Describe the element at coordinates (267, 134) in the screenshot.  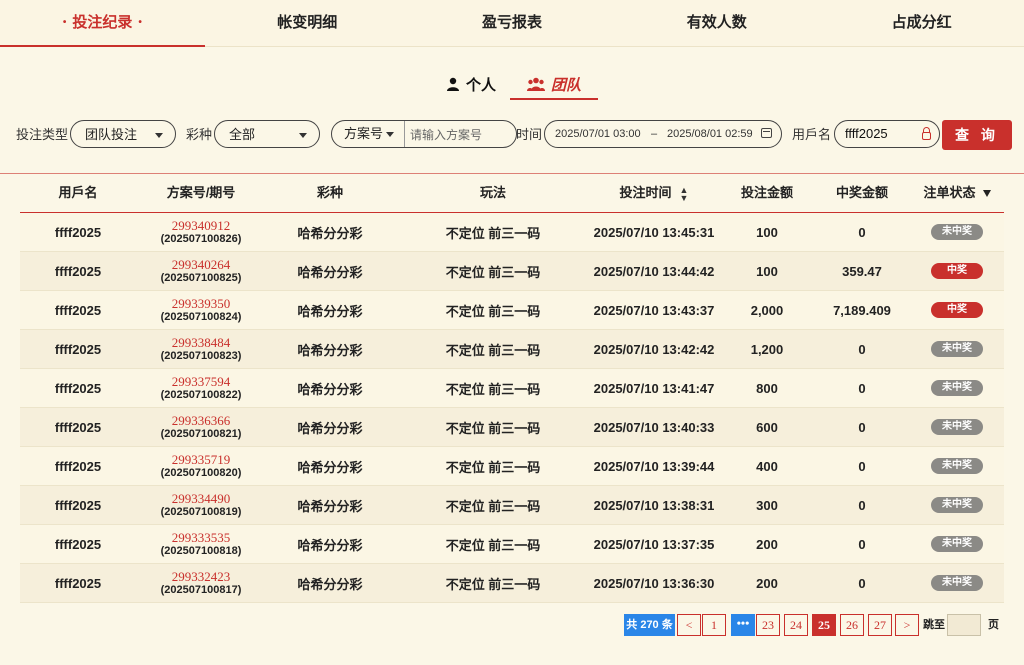
I see `lottery-select: 全部` at that location.